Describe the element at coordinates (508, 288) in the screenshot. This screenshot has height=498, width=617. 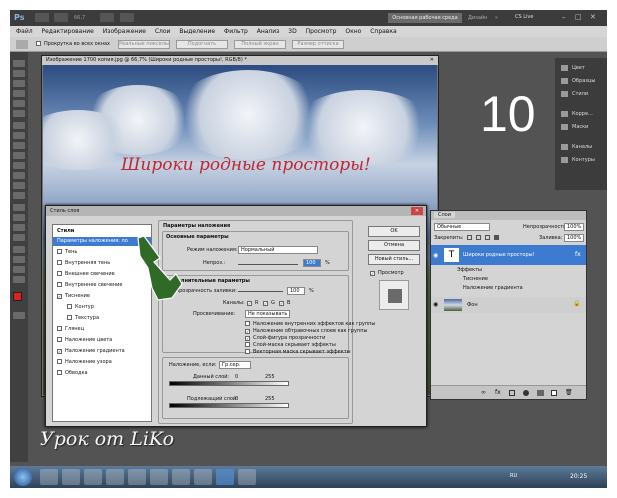
I see `effect-gradient-row: Наложение градиента` at that location.